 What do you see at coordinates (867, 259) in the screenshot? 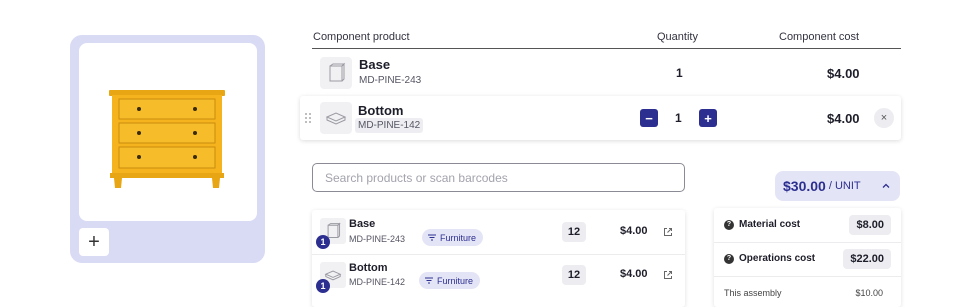
I see `operations-cost-value: $22.00` at bounding box center [867, 259].